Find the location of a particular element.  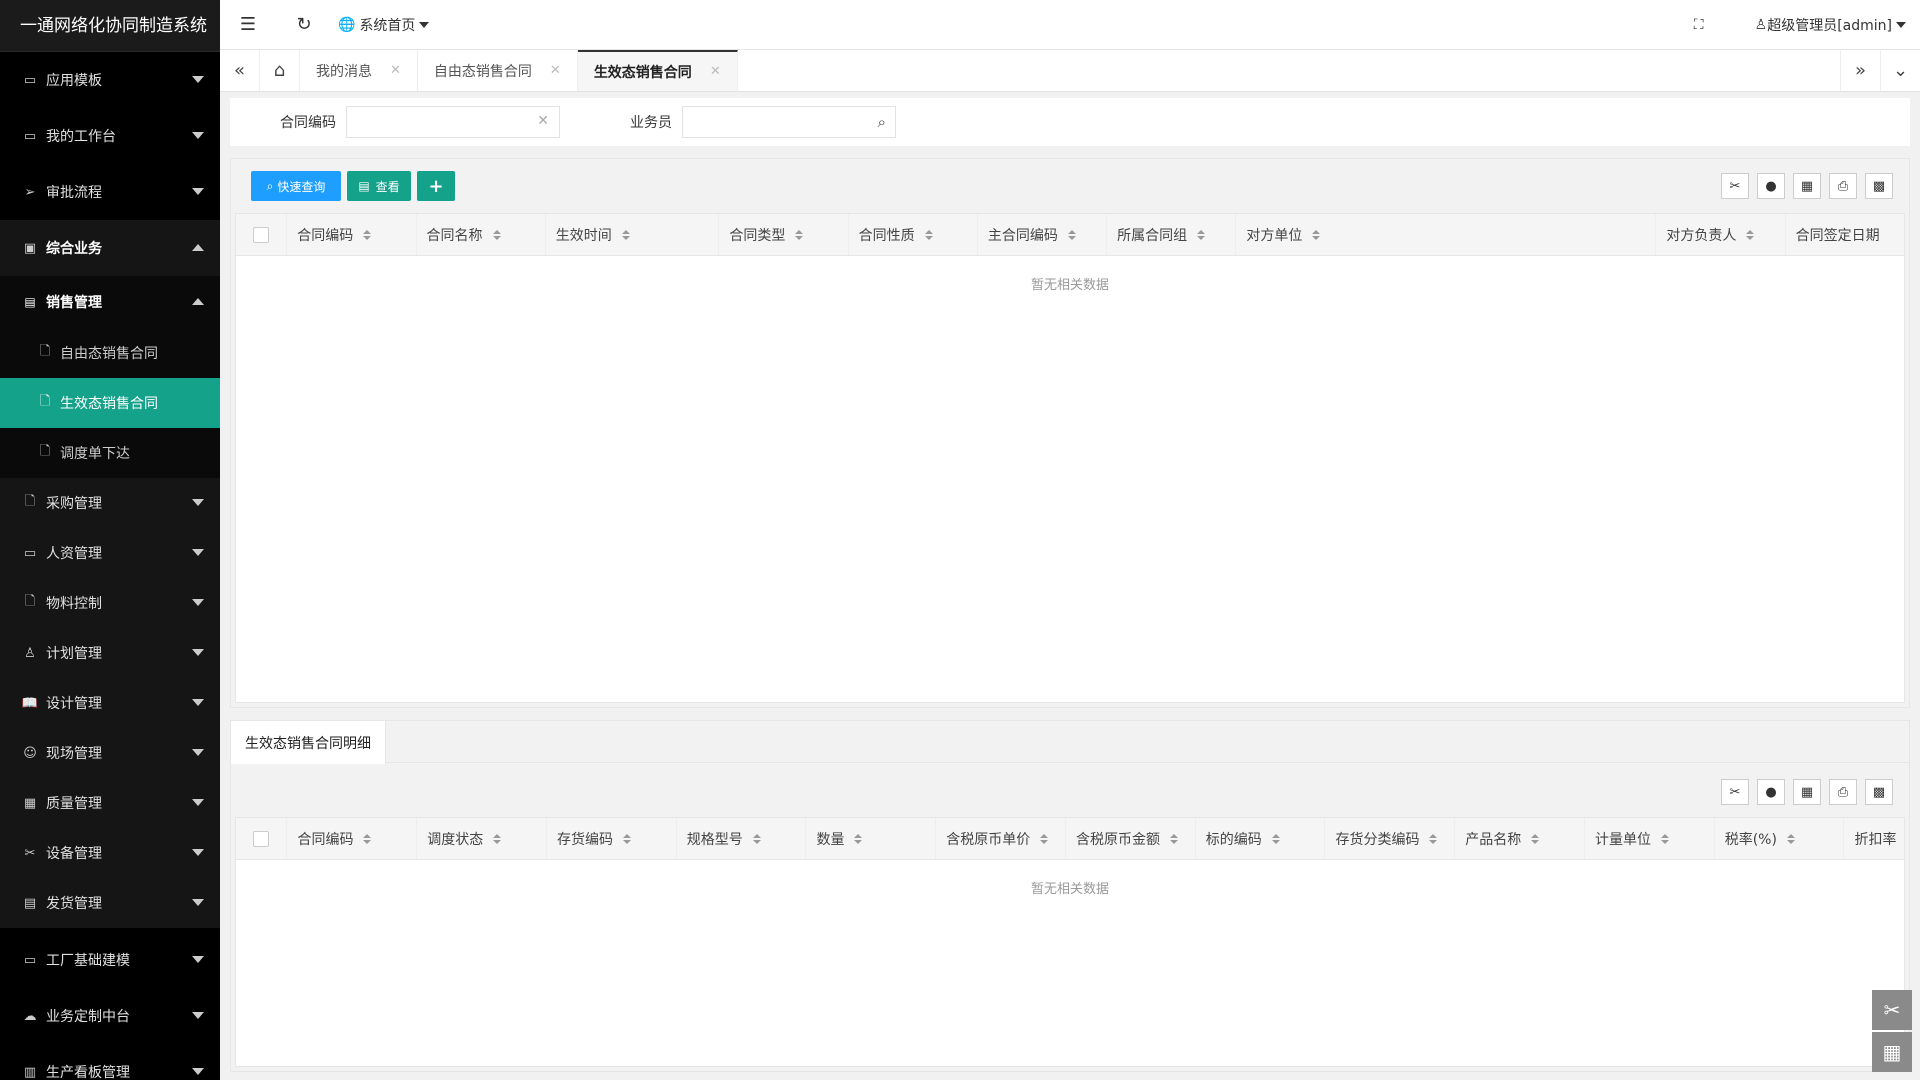

column-header: 存货分类编码 is located at coordinates (1390, 838).